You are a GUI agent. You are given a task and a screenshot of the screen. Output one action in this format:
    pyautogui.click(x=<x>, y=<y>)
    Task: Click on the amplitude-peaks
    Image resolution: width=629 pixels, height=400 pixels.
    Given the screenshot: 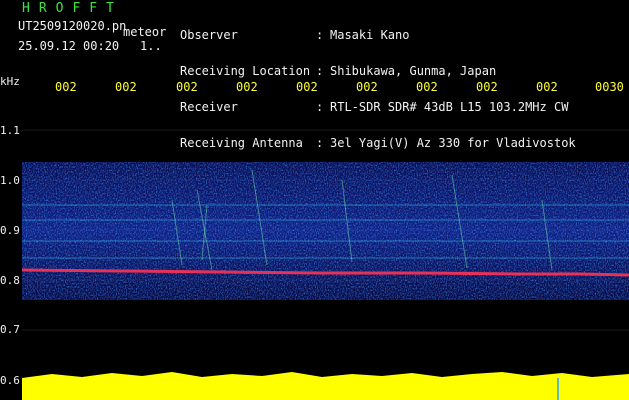 What is the action you would take?
    pyautogui.click(x=325, y=386)
    